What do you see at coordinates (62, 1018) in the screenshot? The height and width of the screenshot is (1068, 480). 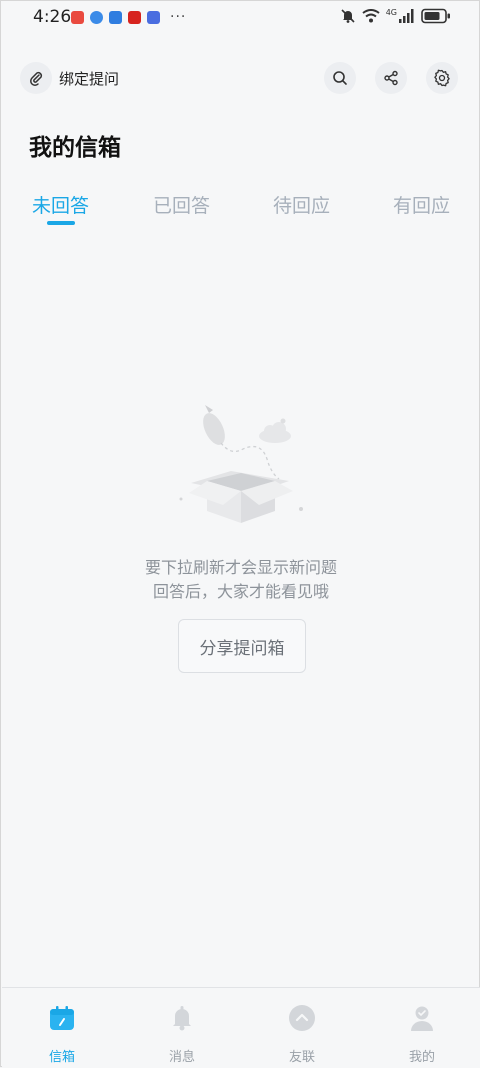 I see `calendar-icon` at bounding box center [62, 1018].